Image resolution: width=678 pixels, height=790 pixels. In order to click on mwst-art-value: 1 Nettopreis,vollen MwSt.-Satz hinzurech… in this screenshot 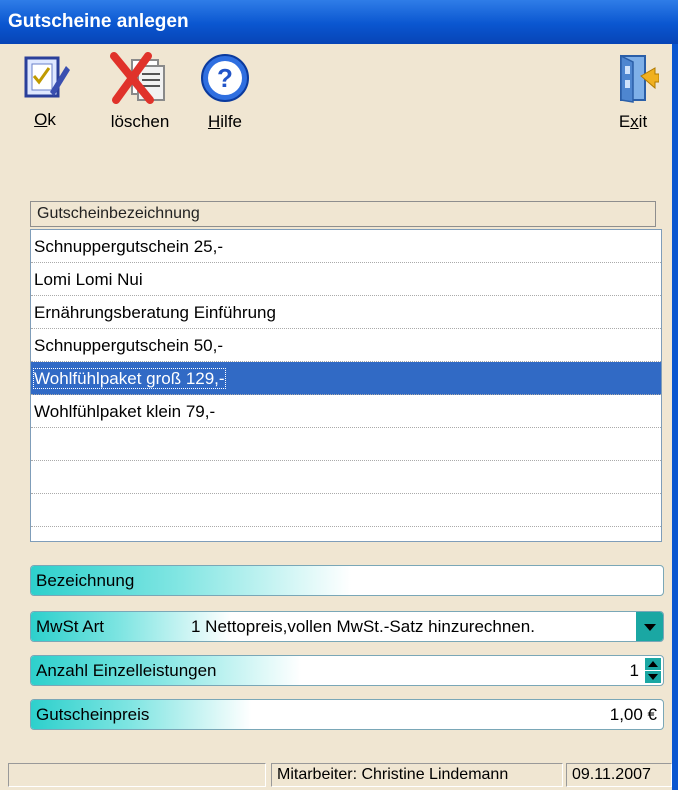, I will do `click(363, 626)`.